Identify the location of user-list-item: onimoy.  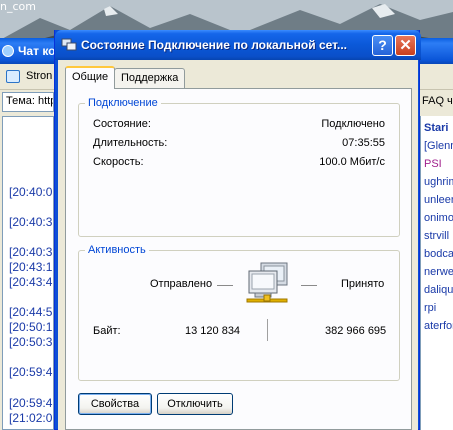
(438, 218).